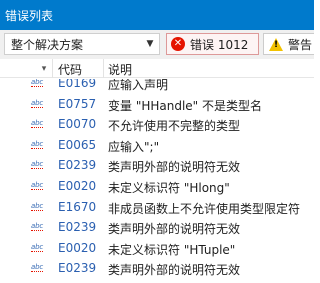 The width and height of the screenshot is (320, 283). Describe the element at coordinates (300, 44) in the screenshot. I see `warnings-filter-label: 警告` at that location.